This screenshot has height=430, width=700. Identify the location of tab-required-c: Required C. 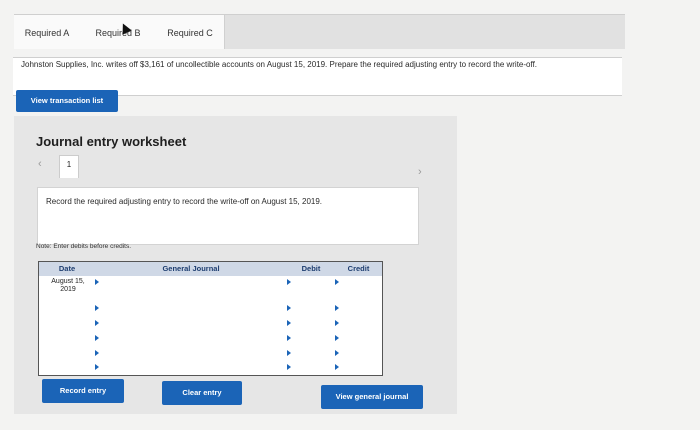
(190, 32).